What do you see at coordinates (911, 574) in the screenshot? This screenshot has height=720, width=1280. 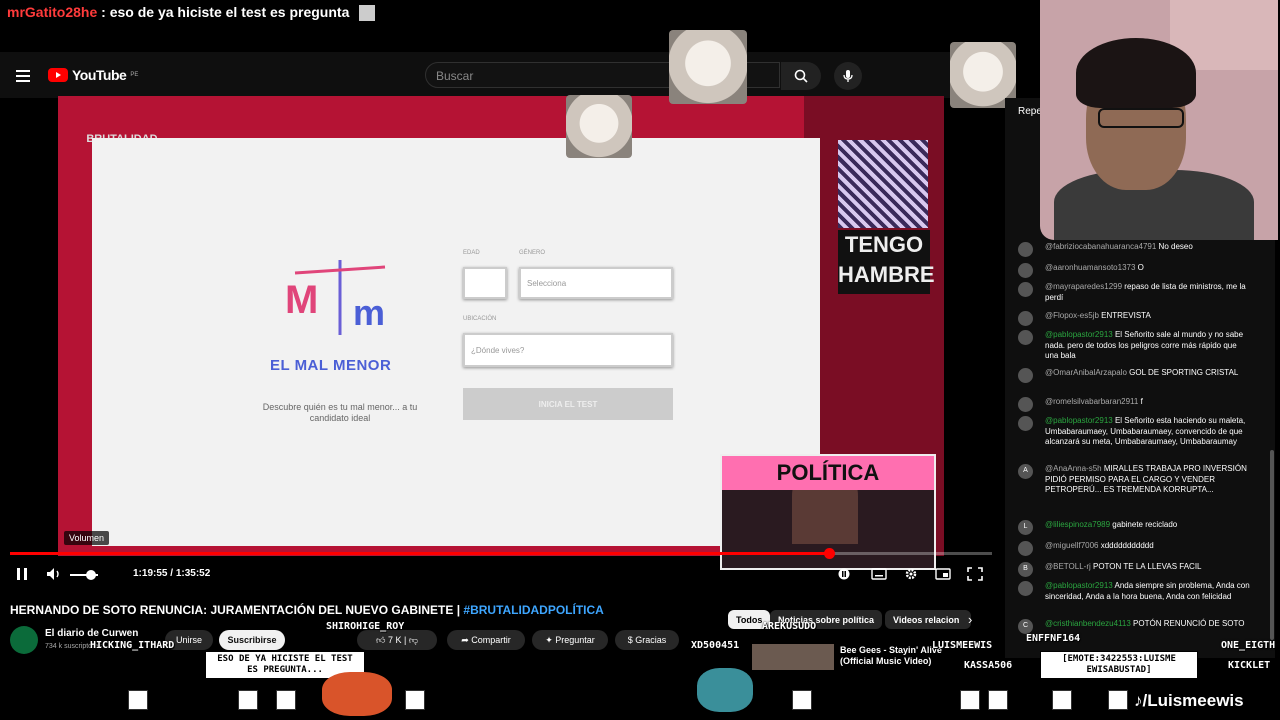 I see `settings-gear-icon` at bounding box center [911, 574].